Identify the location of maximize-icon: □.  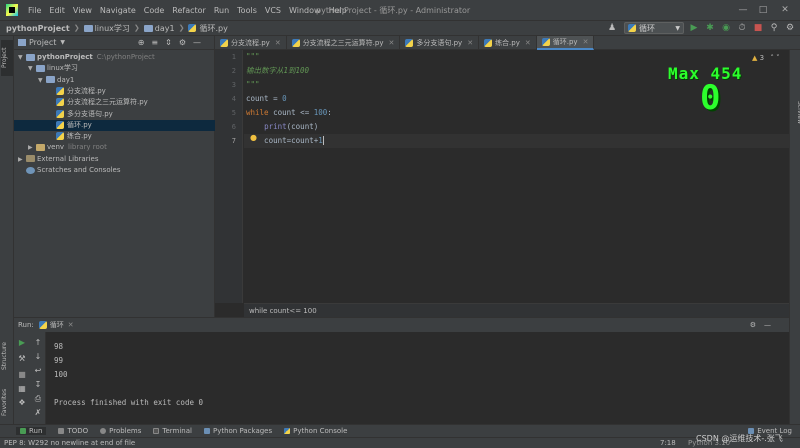
(763, 10).